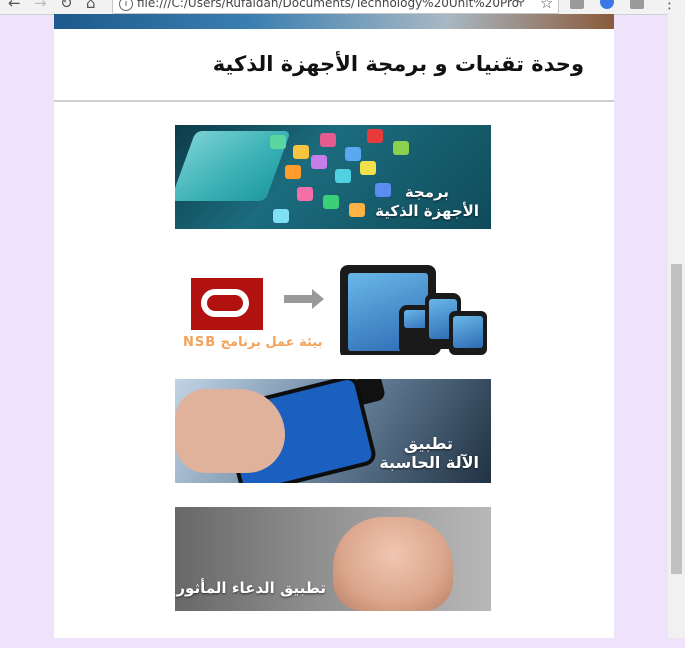 The height and width of the screenshot is (648, 685). I want to click on tile-caption-line1: برمجة, so click(426, 192).